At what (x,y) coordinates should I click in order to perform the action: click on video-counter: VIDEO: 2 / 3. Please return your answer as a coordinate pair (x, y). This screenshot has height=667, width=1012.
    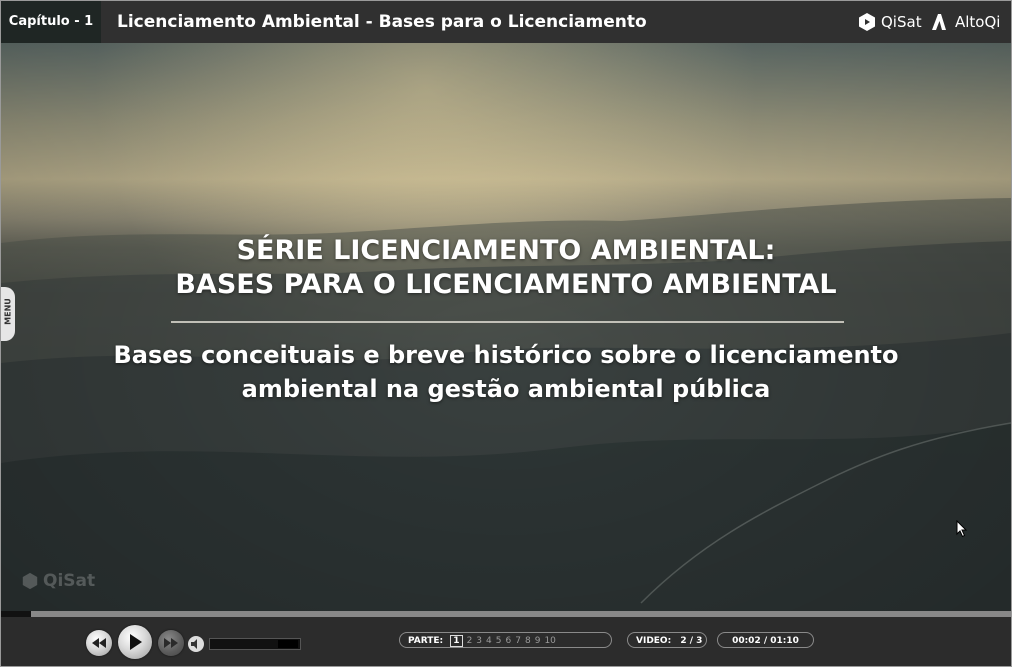
    Looking at the image, I should click on (667, 640).